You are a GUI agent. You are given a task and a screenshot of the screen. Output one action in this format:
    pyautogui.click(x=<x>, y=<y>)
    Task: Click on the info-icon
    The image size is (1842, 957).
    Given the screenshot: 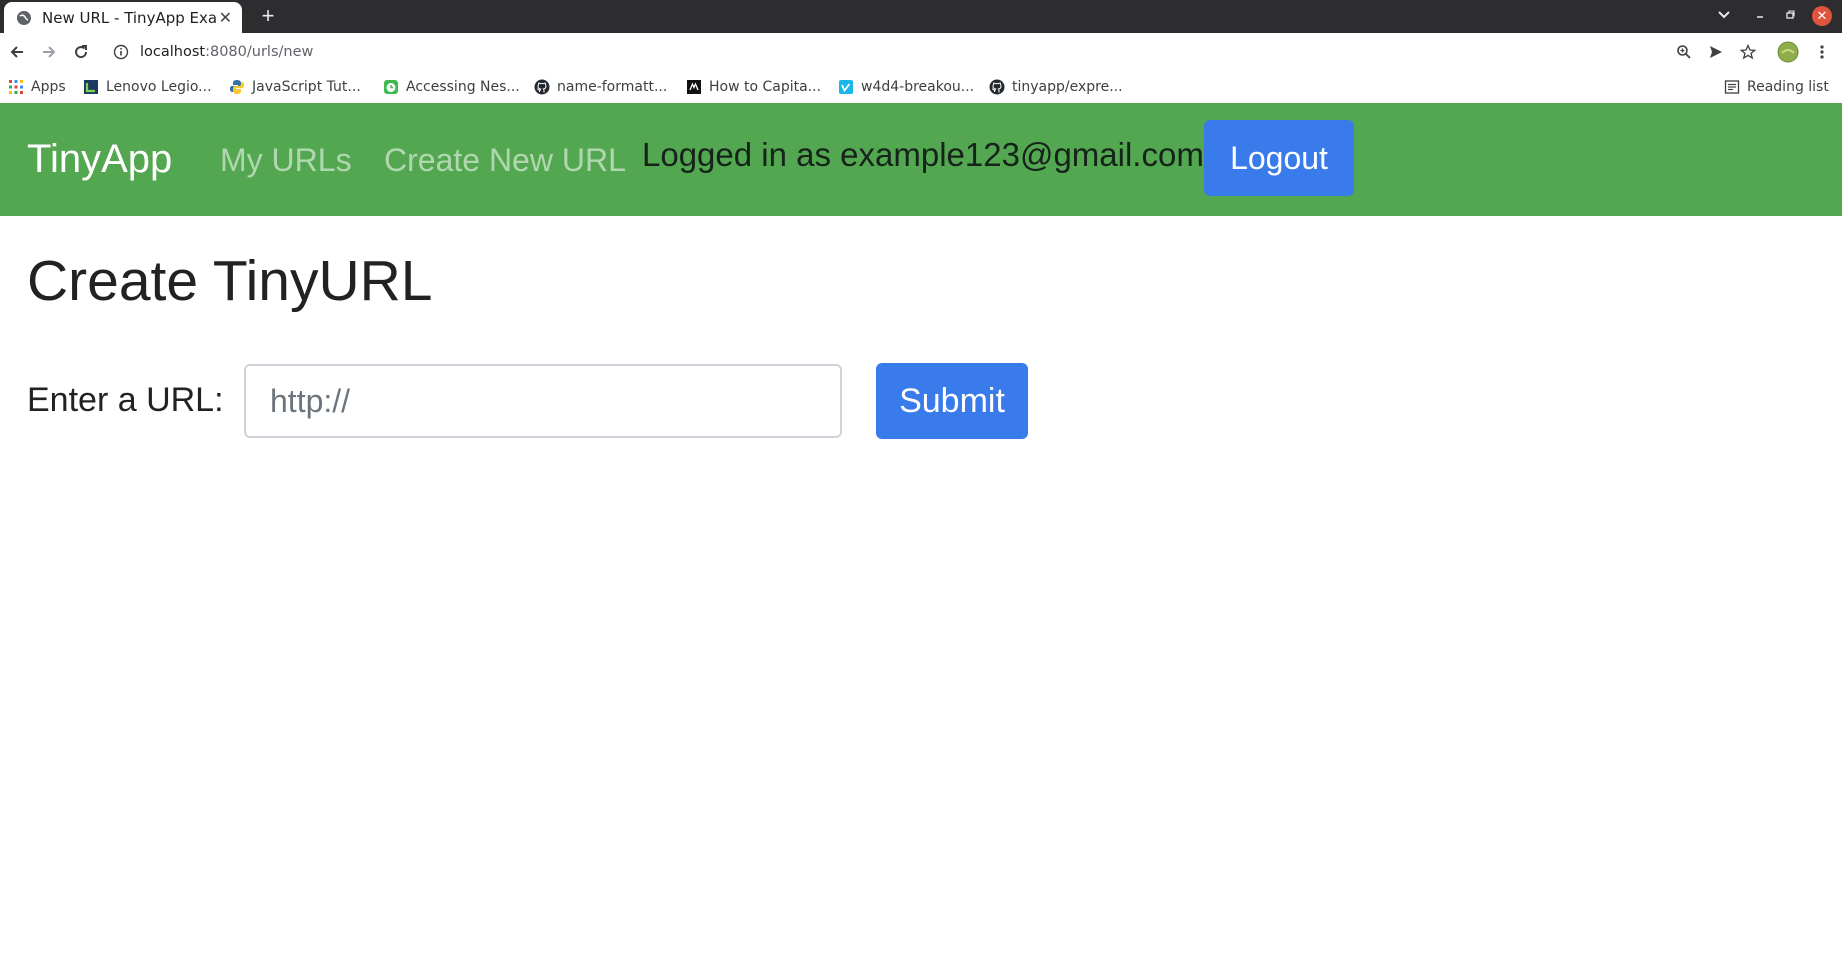 What is the action you would take?
    pyautogui.click(x=121, y=52)
    